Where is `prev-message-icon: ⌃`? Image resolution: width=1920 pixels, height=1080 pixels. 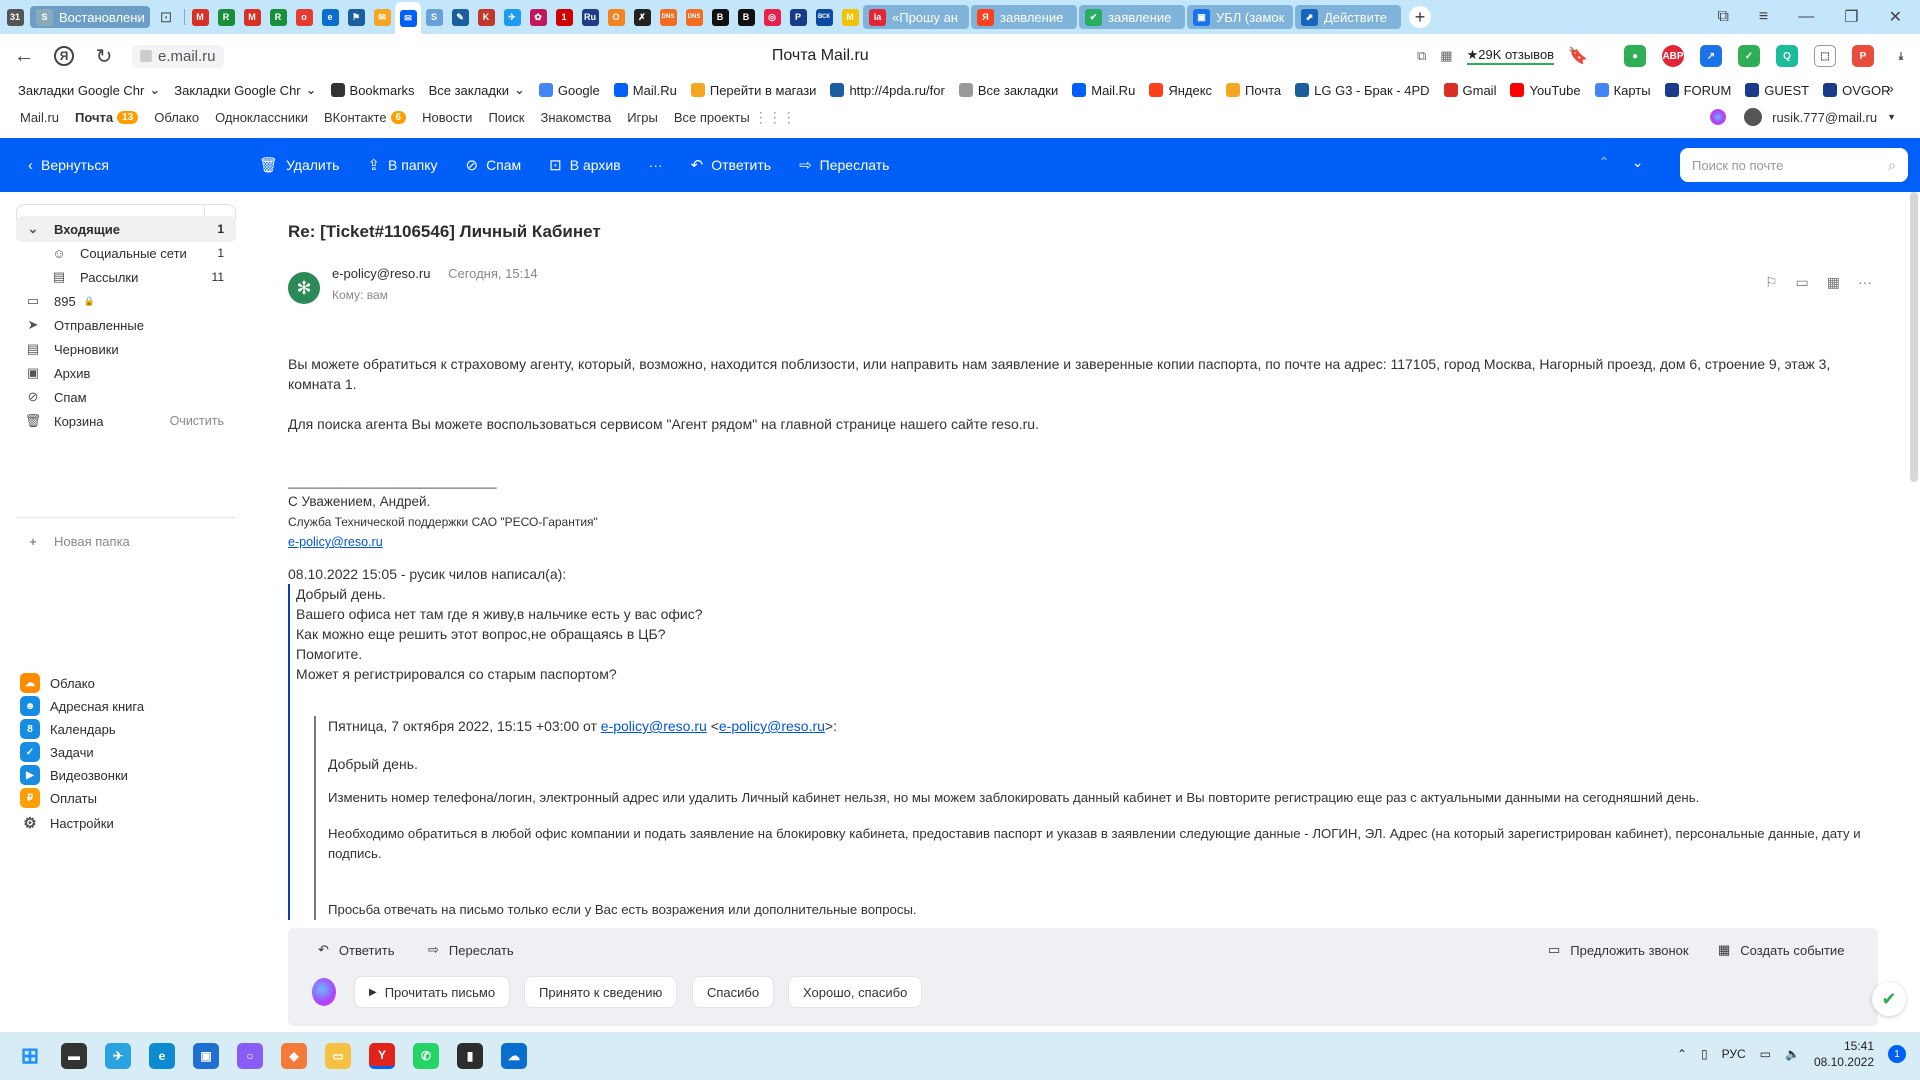 prev-message-icon: ⌃ is located at coordinates (1604, 162).